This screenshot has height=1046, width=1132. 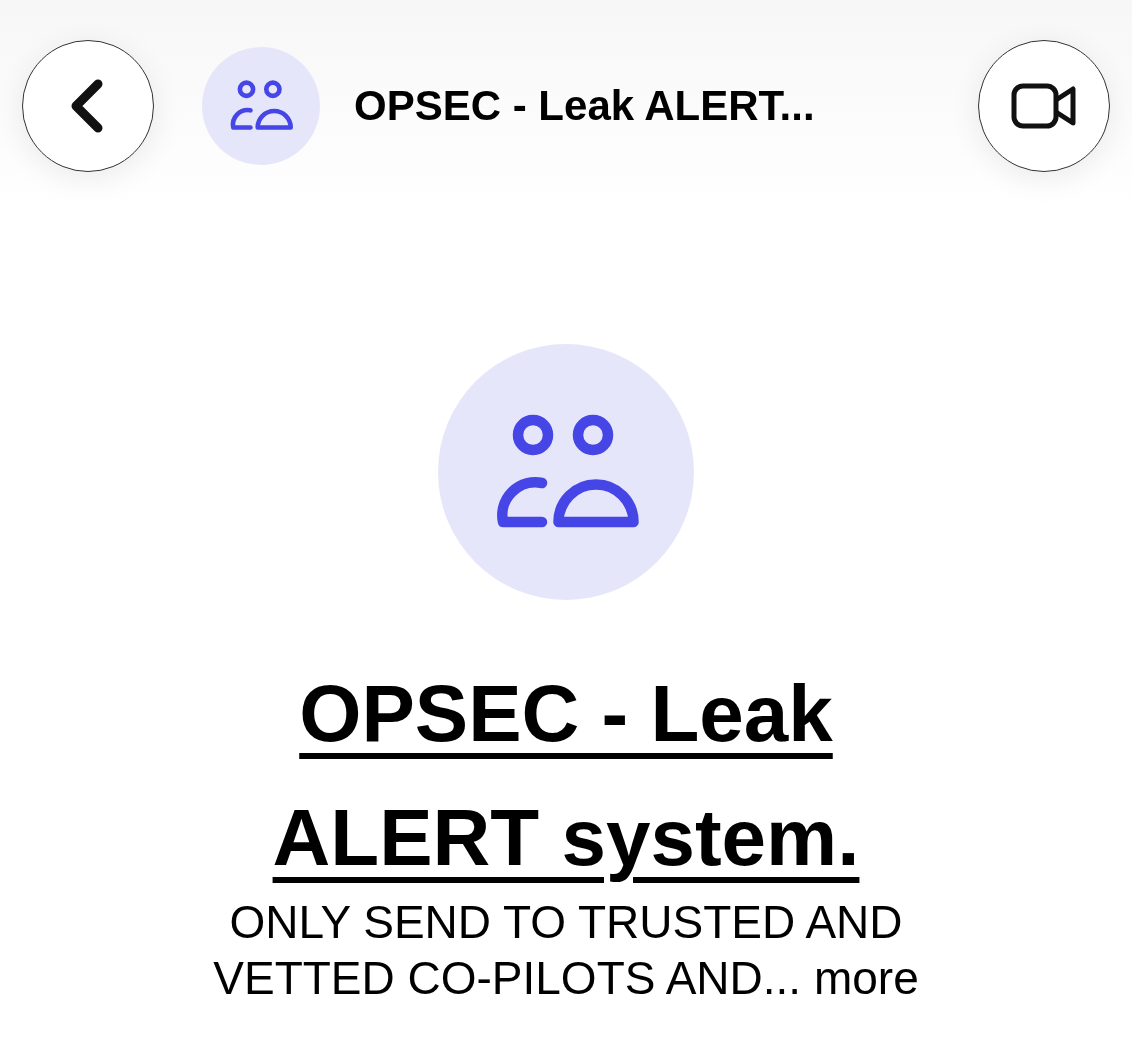 I want to click on video-camera-icon, so click(x=1044, y=106).